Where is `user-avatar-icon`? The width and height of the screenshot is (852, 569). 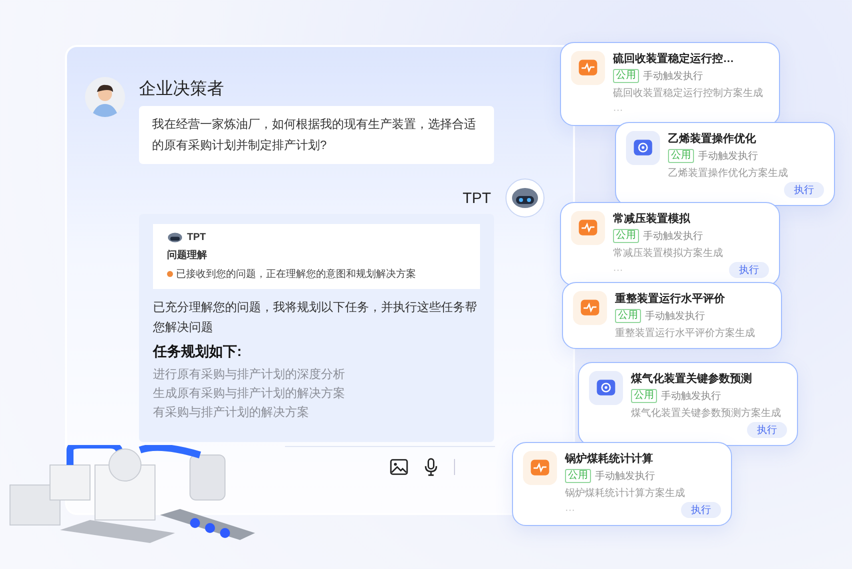
user-avatar-icon is located at coordinates (105, 97).